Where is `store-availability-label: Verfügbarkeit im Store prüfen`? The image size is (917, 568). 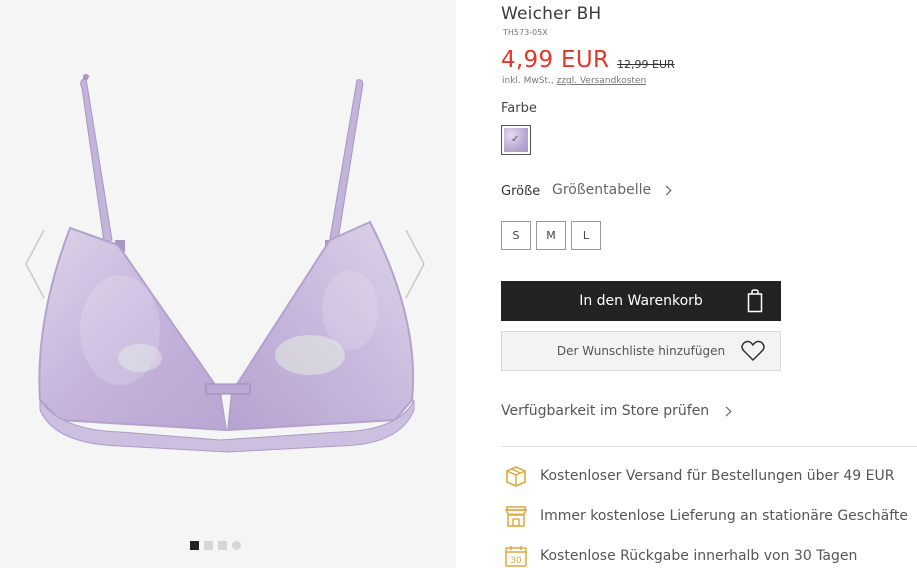
store-availability-label: Verfügbarkeit im Store prüfen is located at coordinates (605, 411).